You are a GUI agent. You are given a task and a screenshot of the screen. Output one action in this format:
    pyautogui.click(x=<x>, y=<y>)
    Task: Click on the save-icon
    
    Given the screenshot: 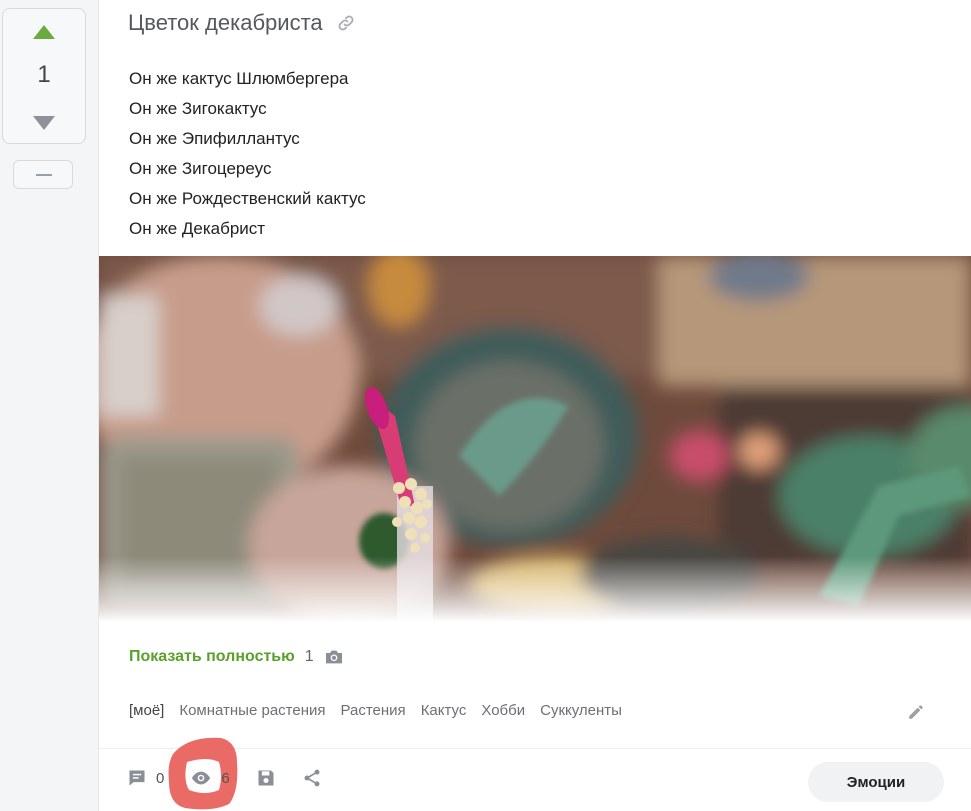 What is the action you would take?
    pyautogui.click(x=266, y=778)
    